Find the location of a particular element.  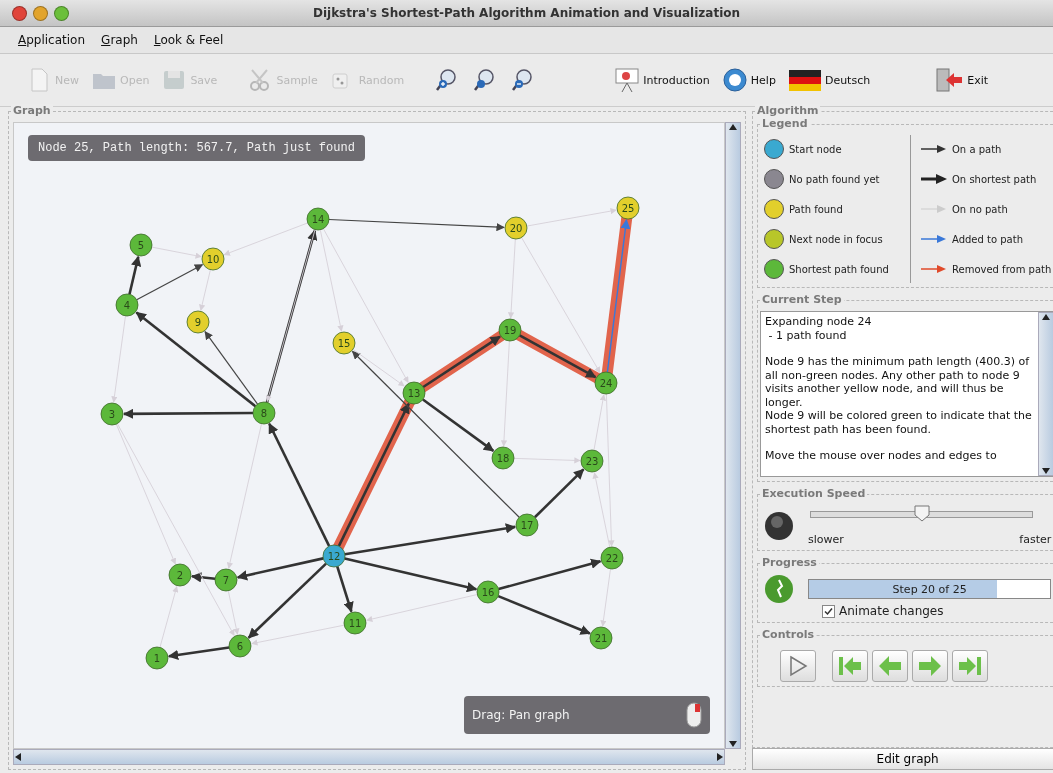

menu-item: Application is located at coordinates (52, 40).